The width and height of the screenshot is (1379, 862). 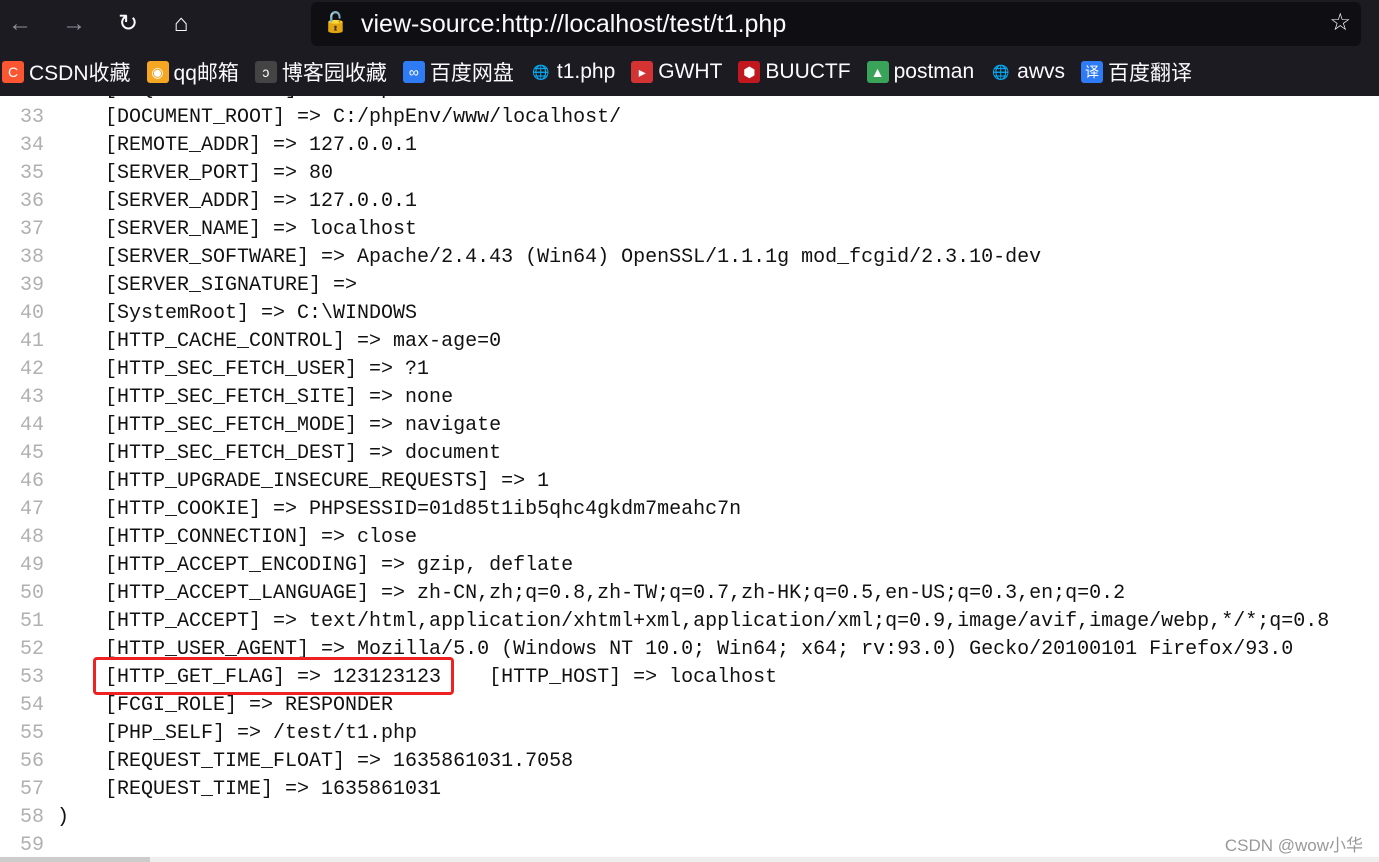 I want to click on source-line: 54 [FCGI_ROLE] => RESPONDER, so click(x=689, y=706).